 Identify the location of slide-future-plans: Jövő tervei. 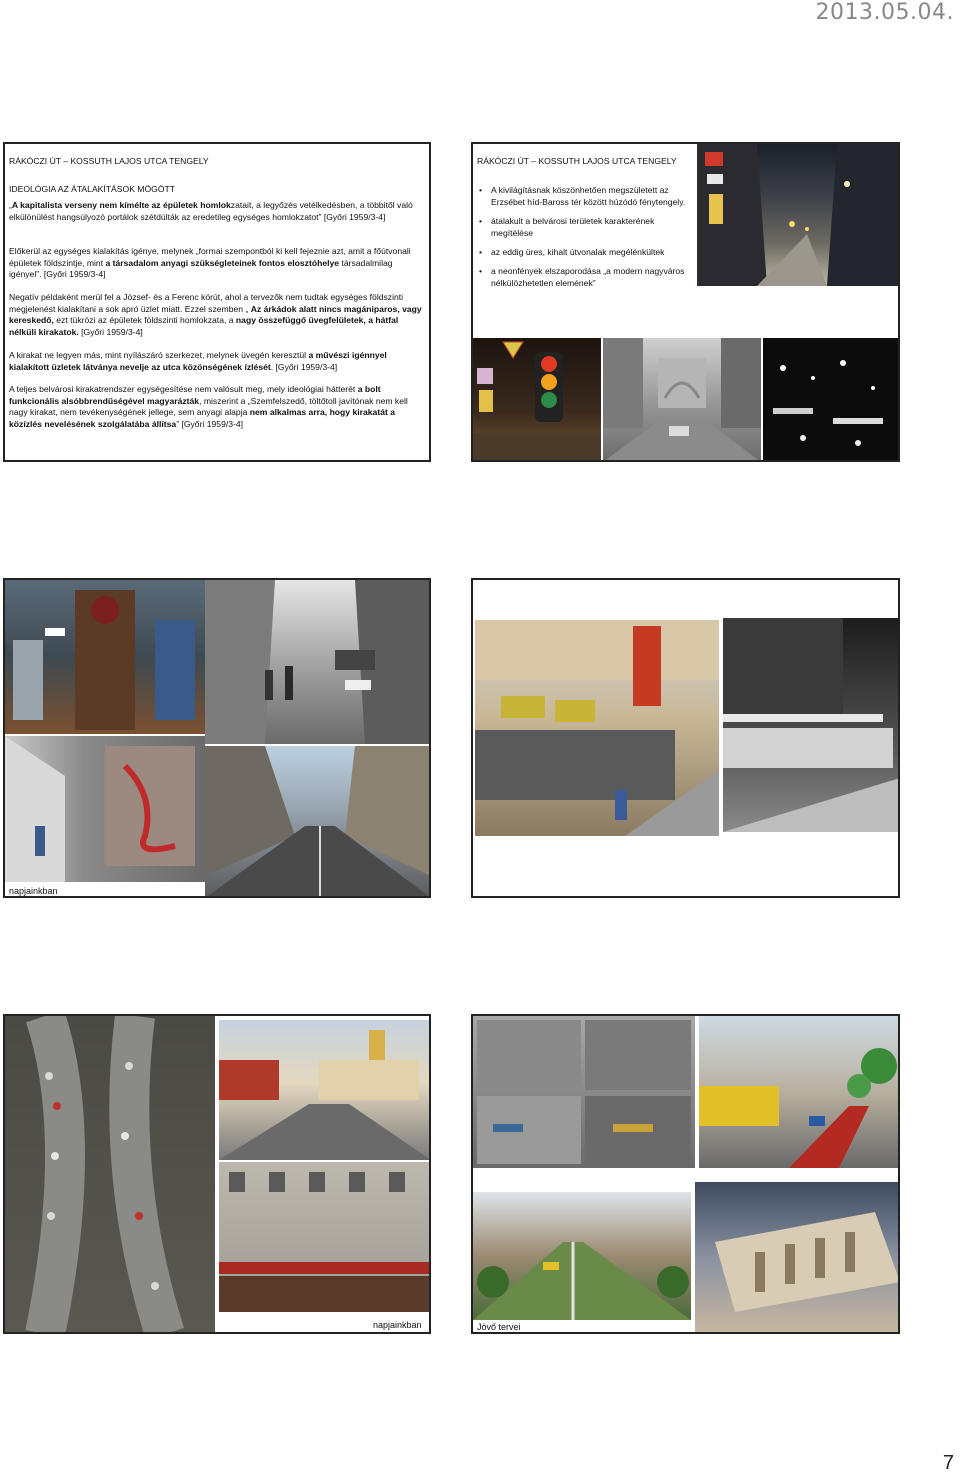
(685, 1174).